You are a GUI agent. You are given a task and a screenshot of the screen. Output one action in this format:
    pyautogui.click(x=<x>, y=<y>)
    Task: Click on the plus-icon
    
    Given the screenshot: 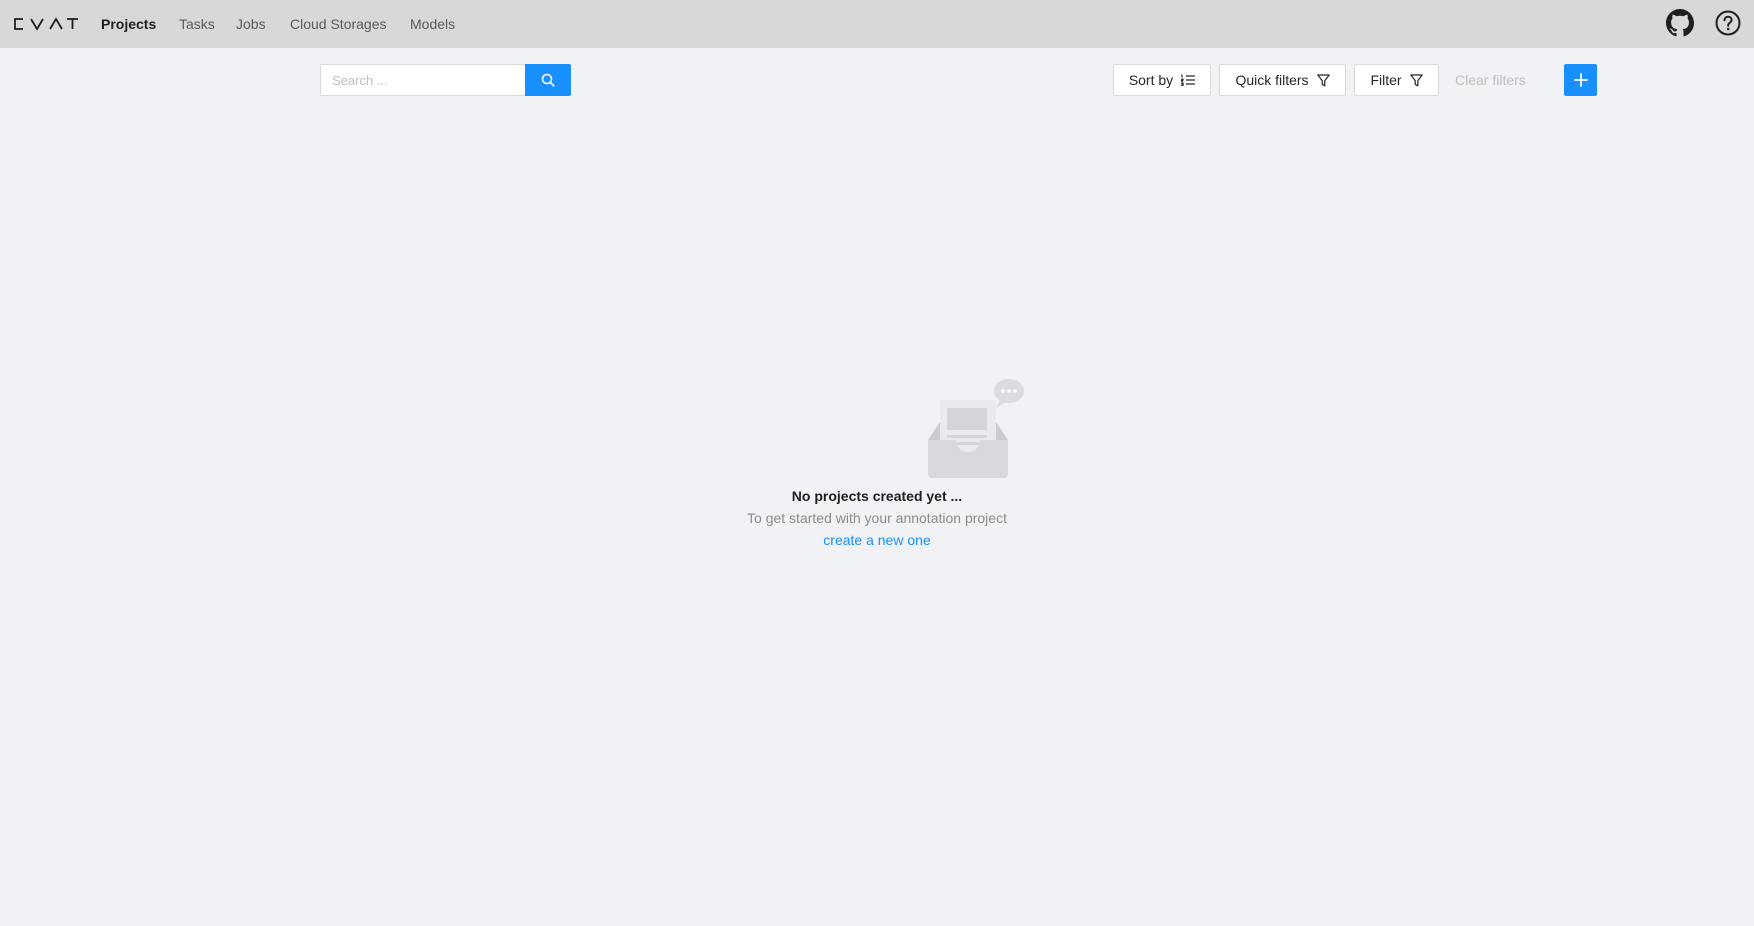 What is the action you would take?
    pyautogui.click(x=1580, y=80)
    